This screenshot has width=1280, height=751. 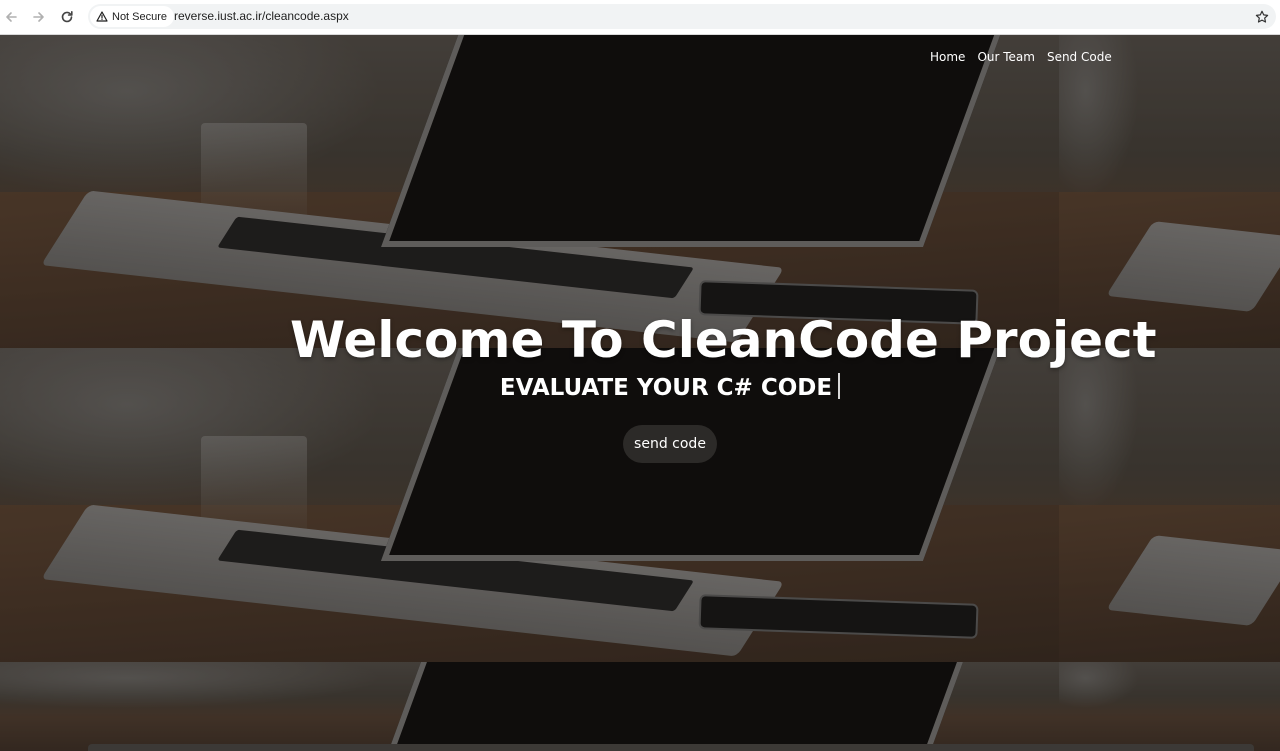 I want to click on forward-button, so click(x=39, y=17).